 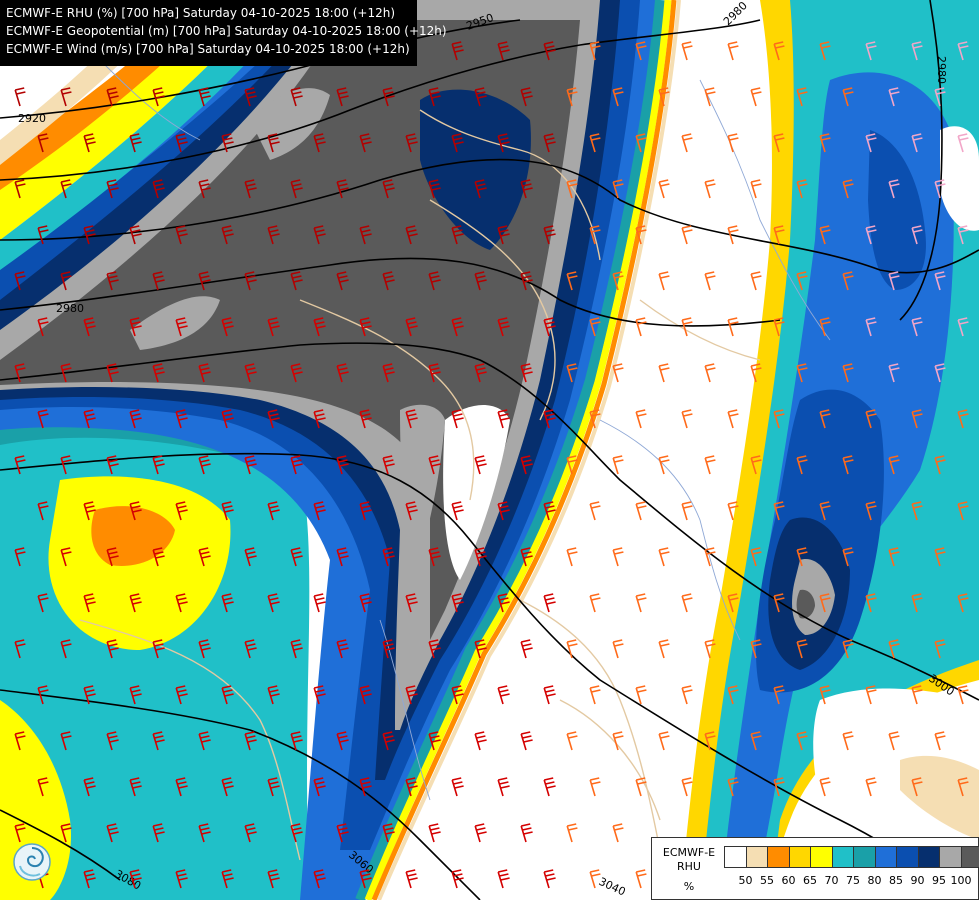 What do you see at coordinates (32, 862) in the screenshot?
I see `ecmwf-swirl-logo-icon` at bounding box center [32, 862].